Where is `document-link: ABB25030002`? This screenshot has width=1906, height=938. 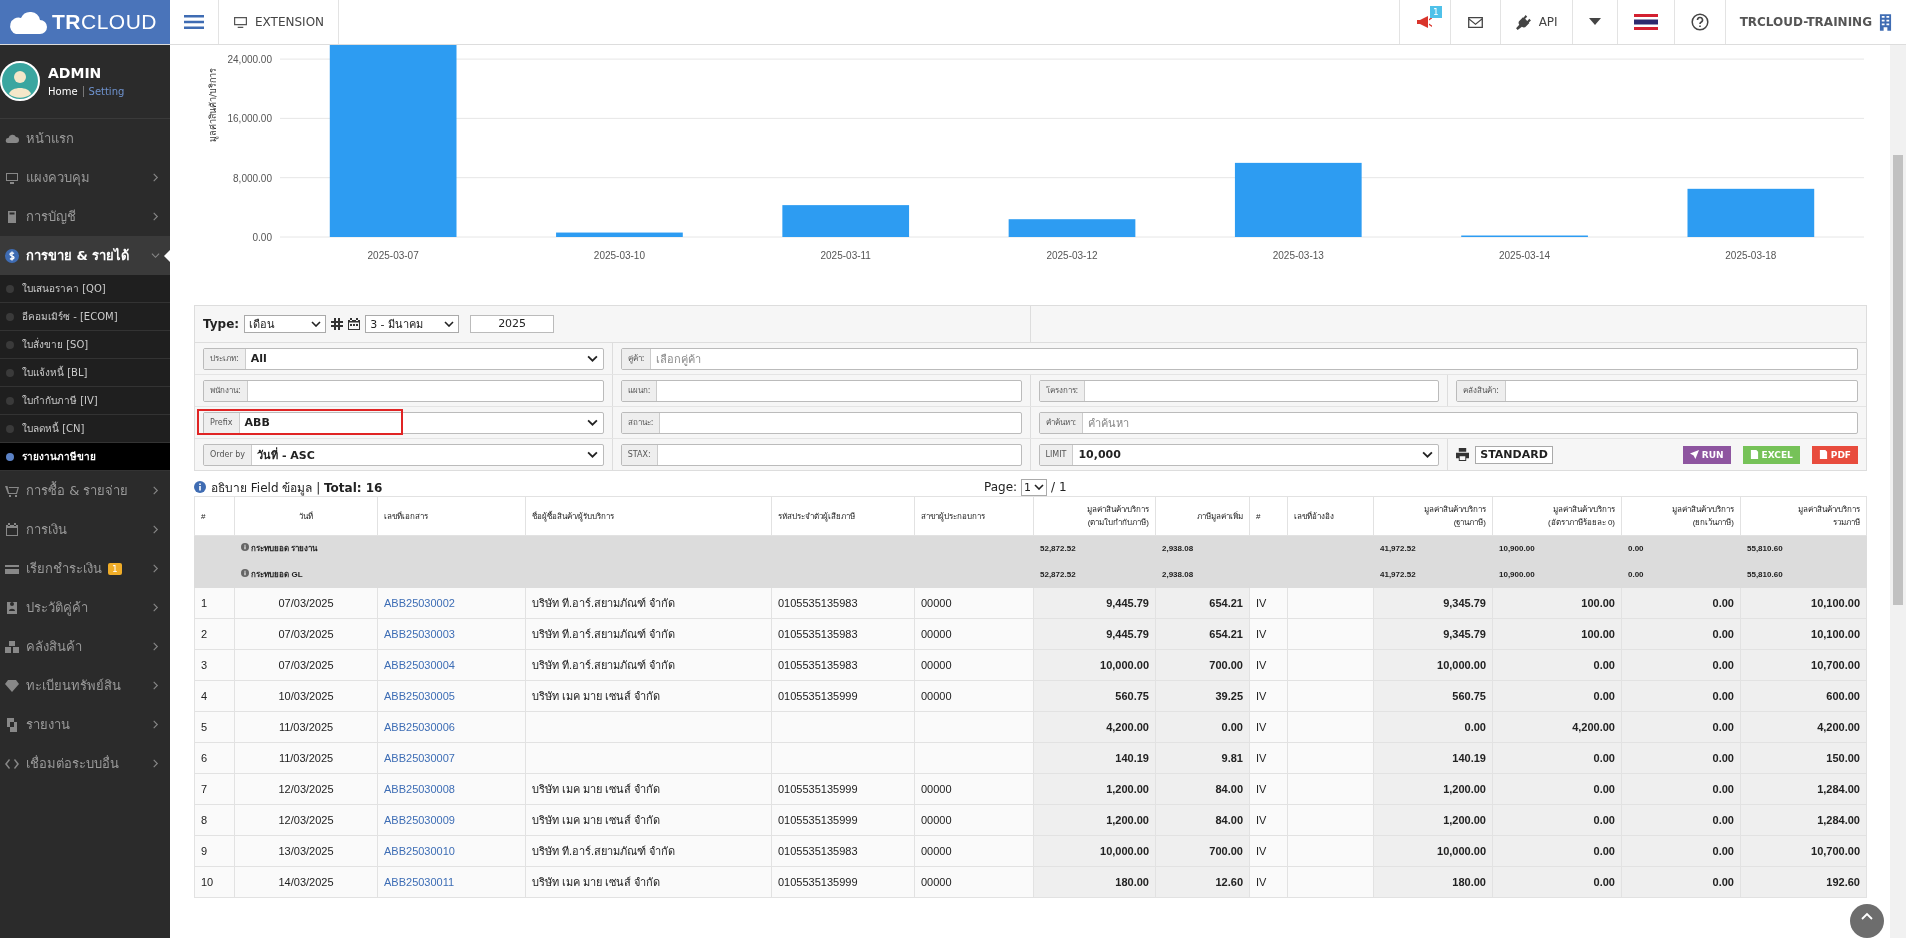
document-link: ABB25030002 is located at coordinates (419, 603).